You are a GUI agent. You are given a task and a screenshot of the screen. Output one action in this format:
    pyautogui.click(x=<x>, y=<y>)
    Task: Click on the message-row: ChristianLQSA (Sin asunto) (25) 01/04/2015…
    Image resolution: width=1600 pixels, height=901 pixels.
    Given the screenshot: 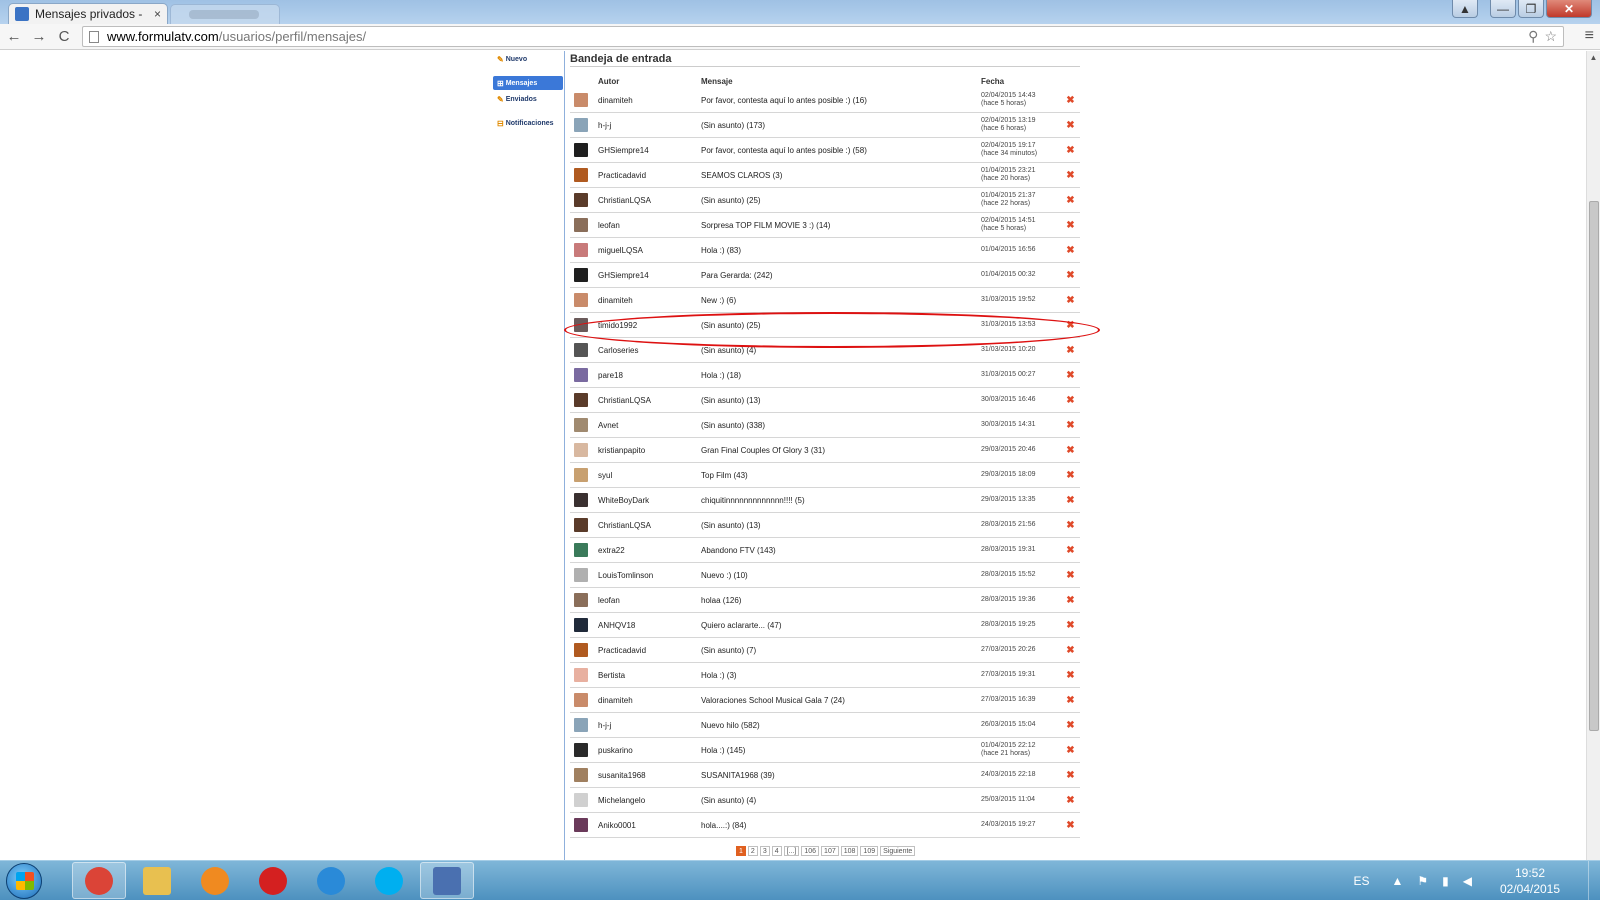 What is the action you would take?
    pyautogui.click(x=825, y=200)
    